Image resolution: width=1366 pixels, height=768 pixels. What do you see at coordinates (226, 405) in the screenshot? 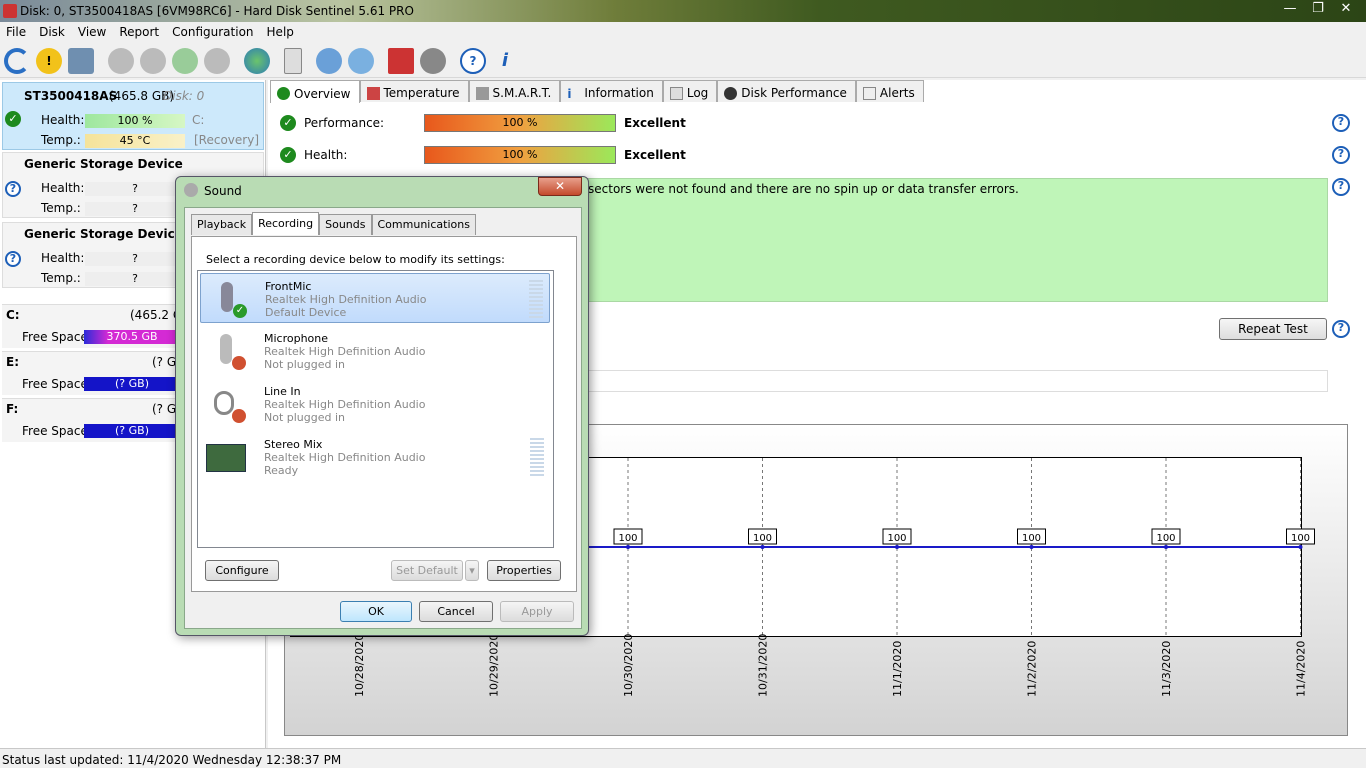
I see `line-in-cable-icon` at bounding box center [226, 405].